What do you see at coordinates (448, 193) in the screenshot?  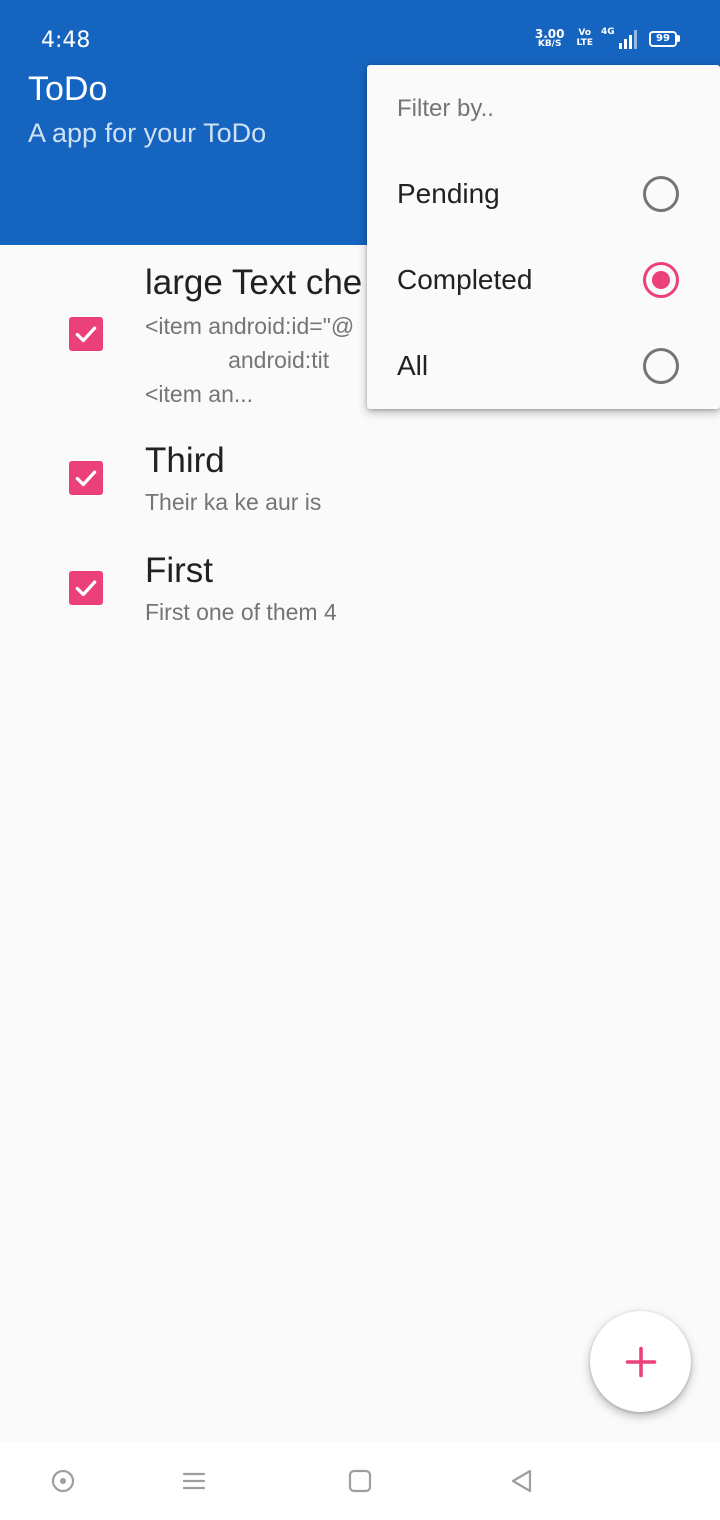 I see `filter-option-label: Pending` at bounding box center [448, 193].